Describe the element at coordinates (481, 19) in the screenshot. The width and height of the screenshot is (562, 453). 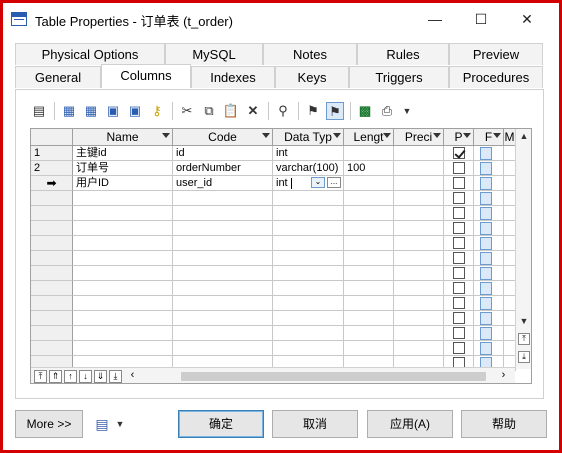
I see `maximize-button: ☐` at that location.